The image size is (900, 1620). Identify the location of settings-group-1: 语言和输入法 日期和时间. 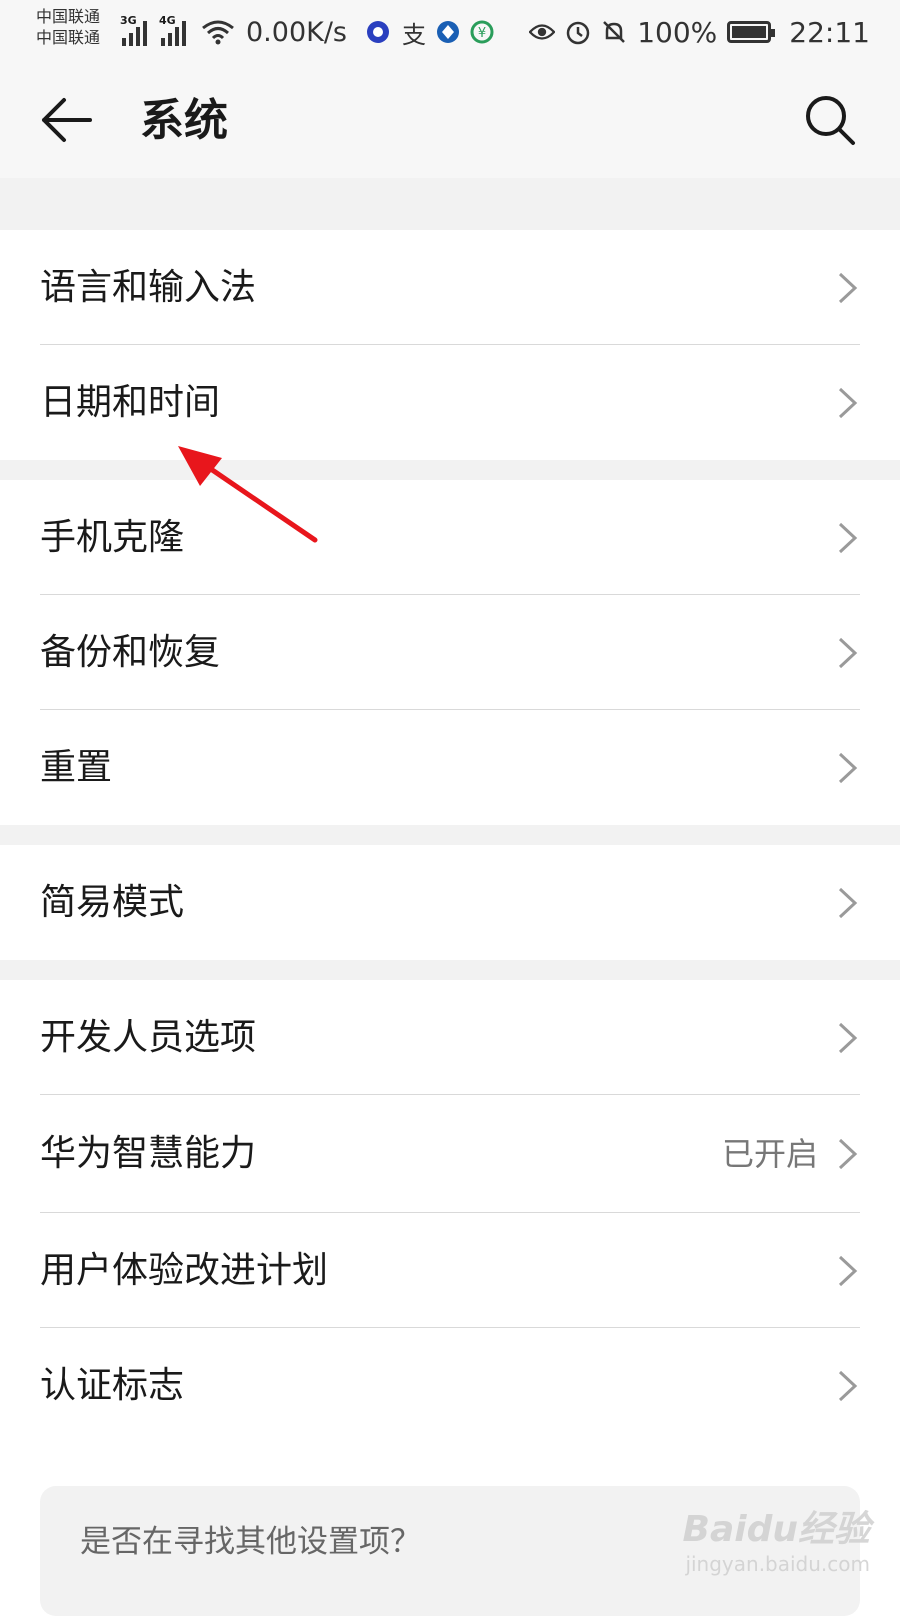
(450, 345).